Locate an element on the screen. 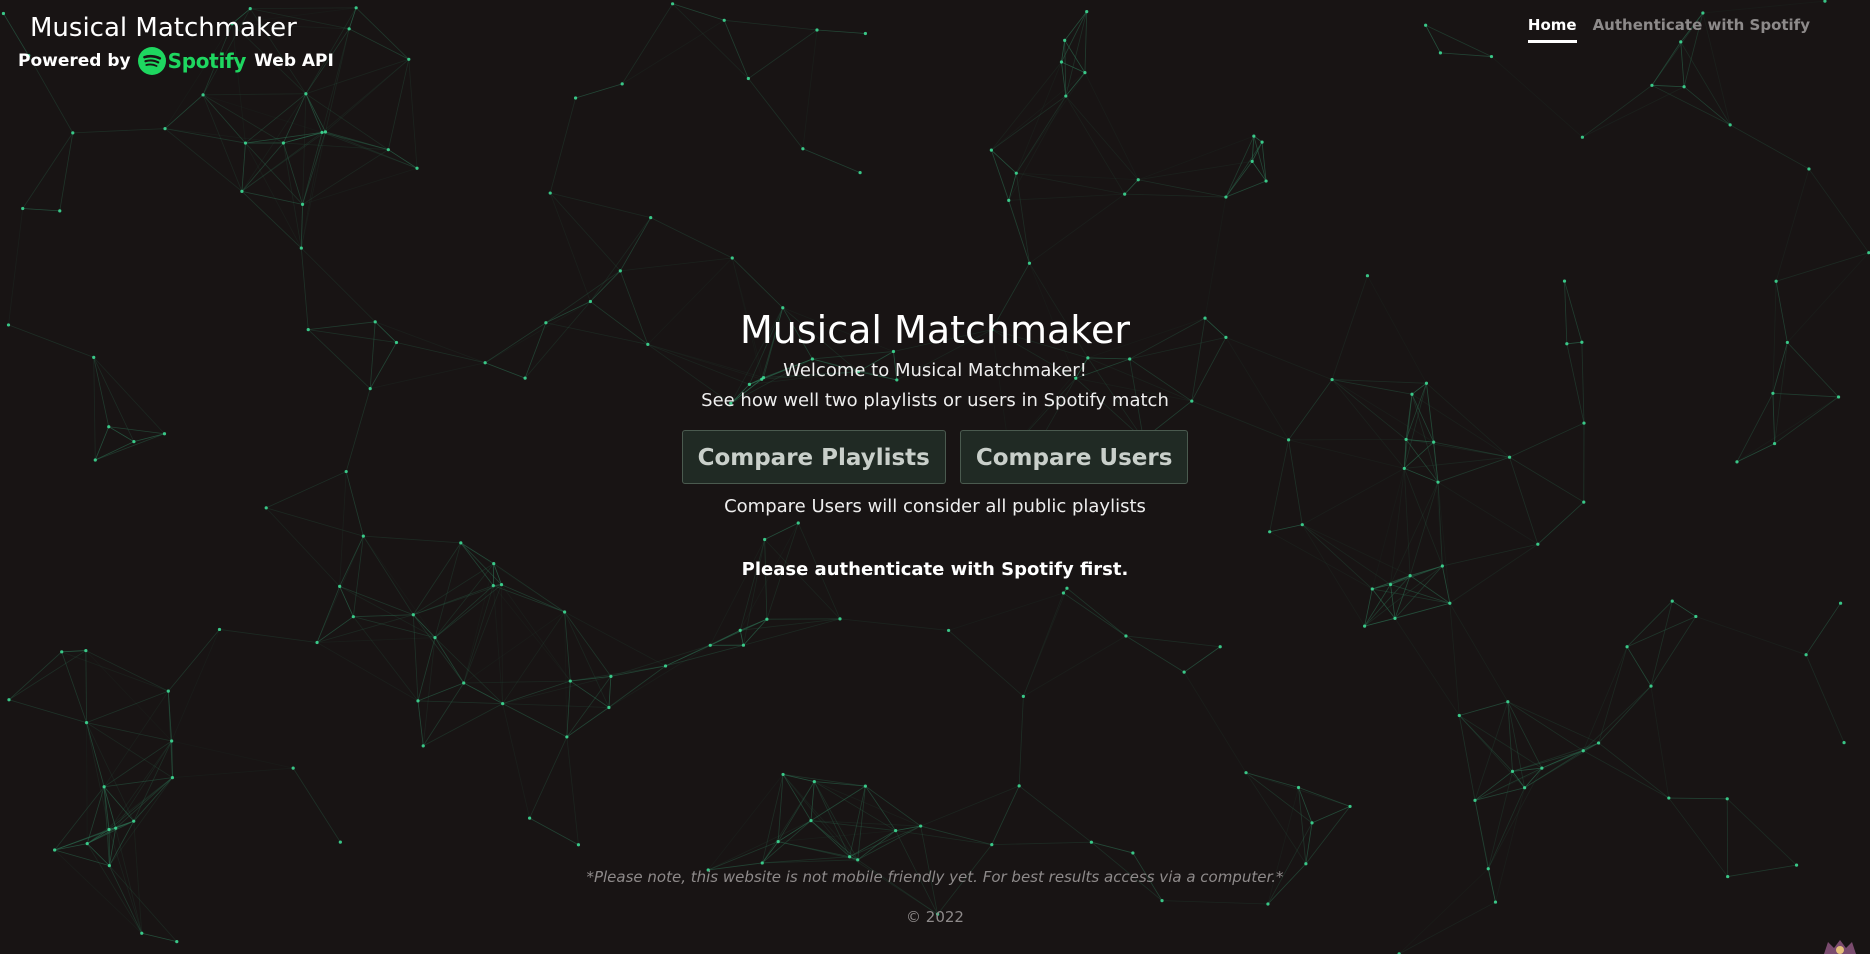 Image resolution: width=1870 pixels, height=954 pixels. spotify-logo: Spotify is located at coordinates (192, 61).